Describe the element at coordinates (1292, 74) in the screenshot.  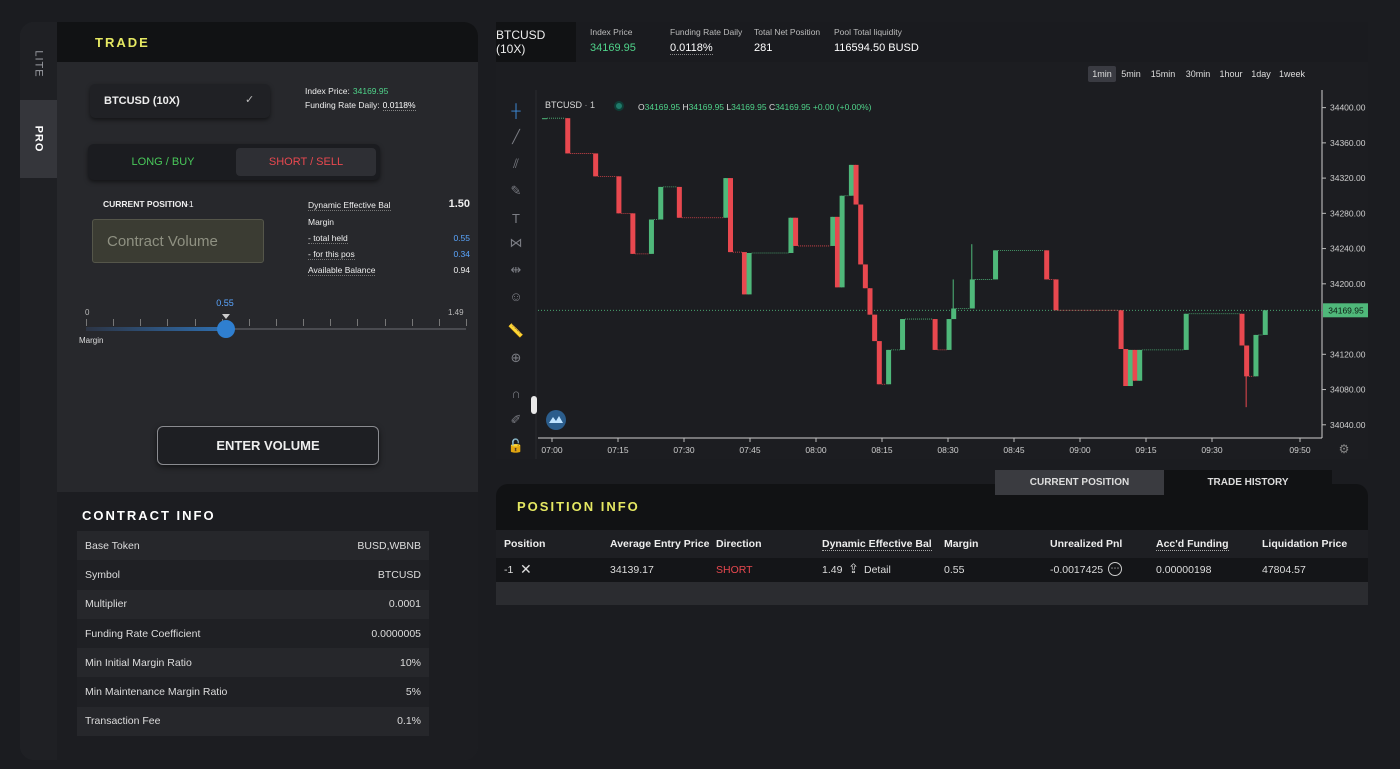
I see `timeframe-1week: 1week` at that location.